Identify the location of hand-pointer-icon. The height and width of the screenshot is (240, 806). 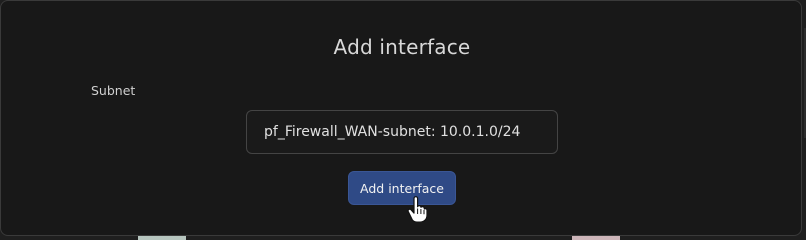
(417, 209).